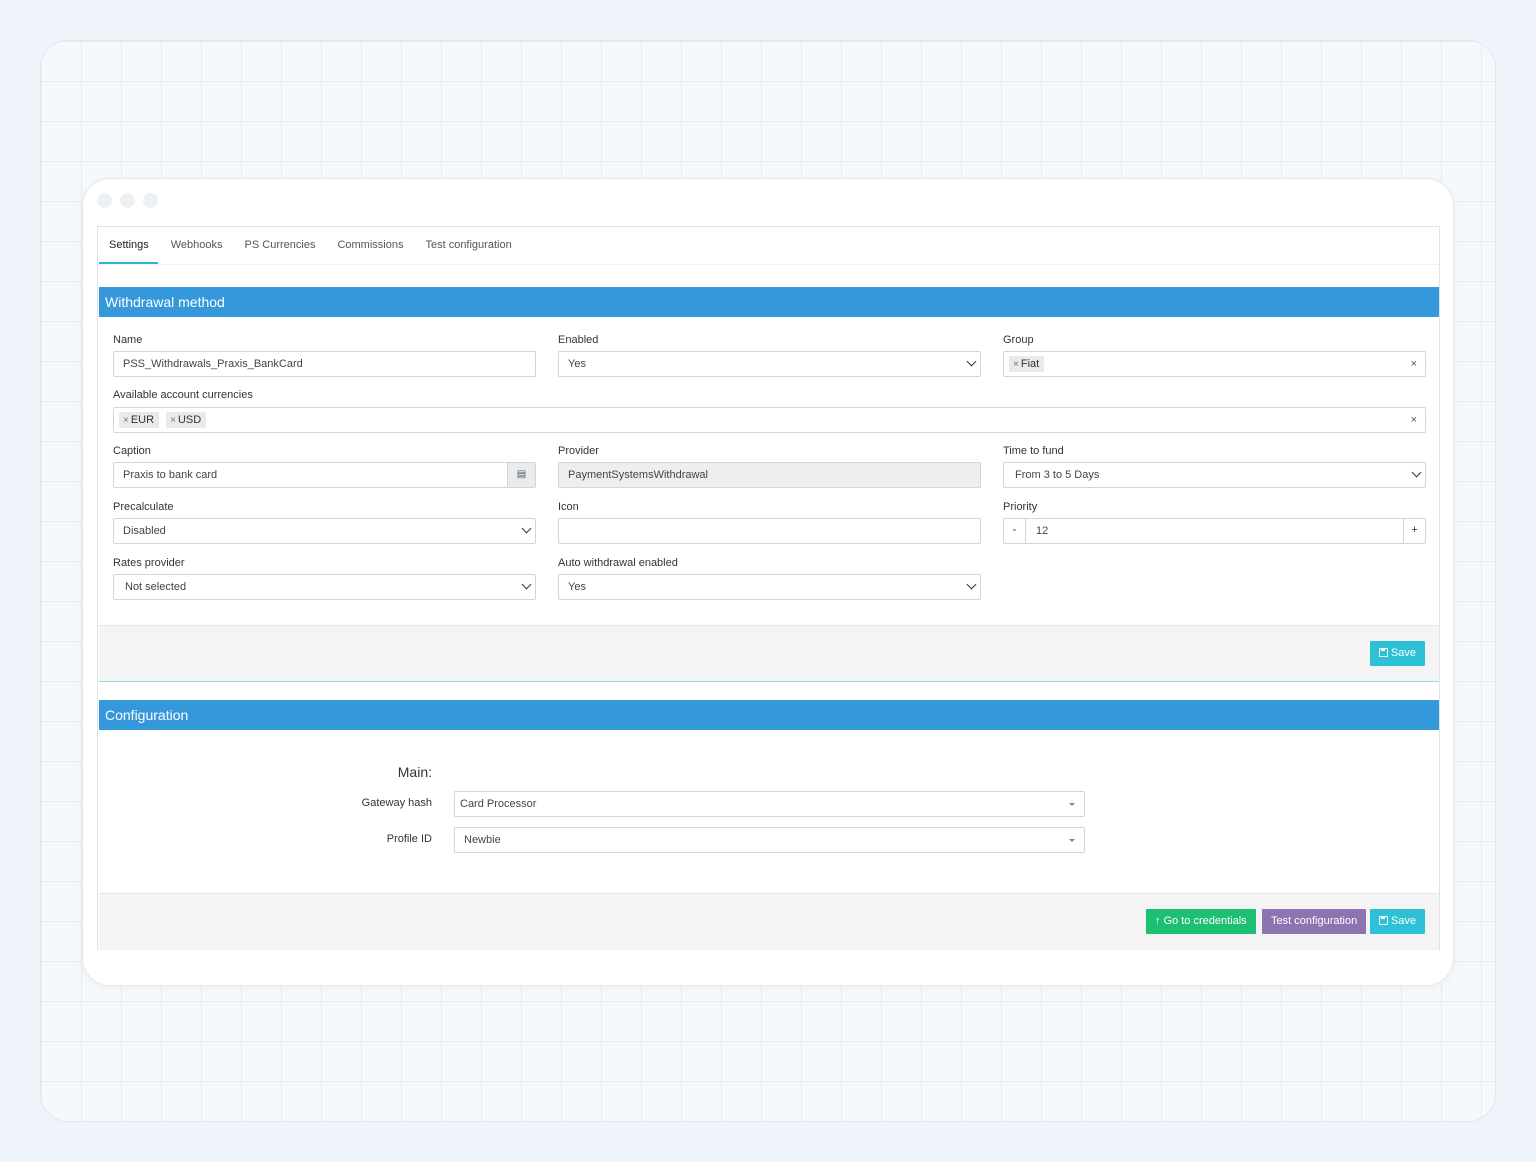 This screenshot has width=1536, height=1162. Describe the element at coordinates (1020, 507) in the screenshot. I see `priority-label: Priority` at that location.